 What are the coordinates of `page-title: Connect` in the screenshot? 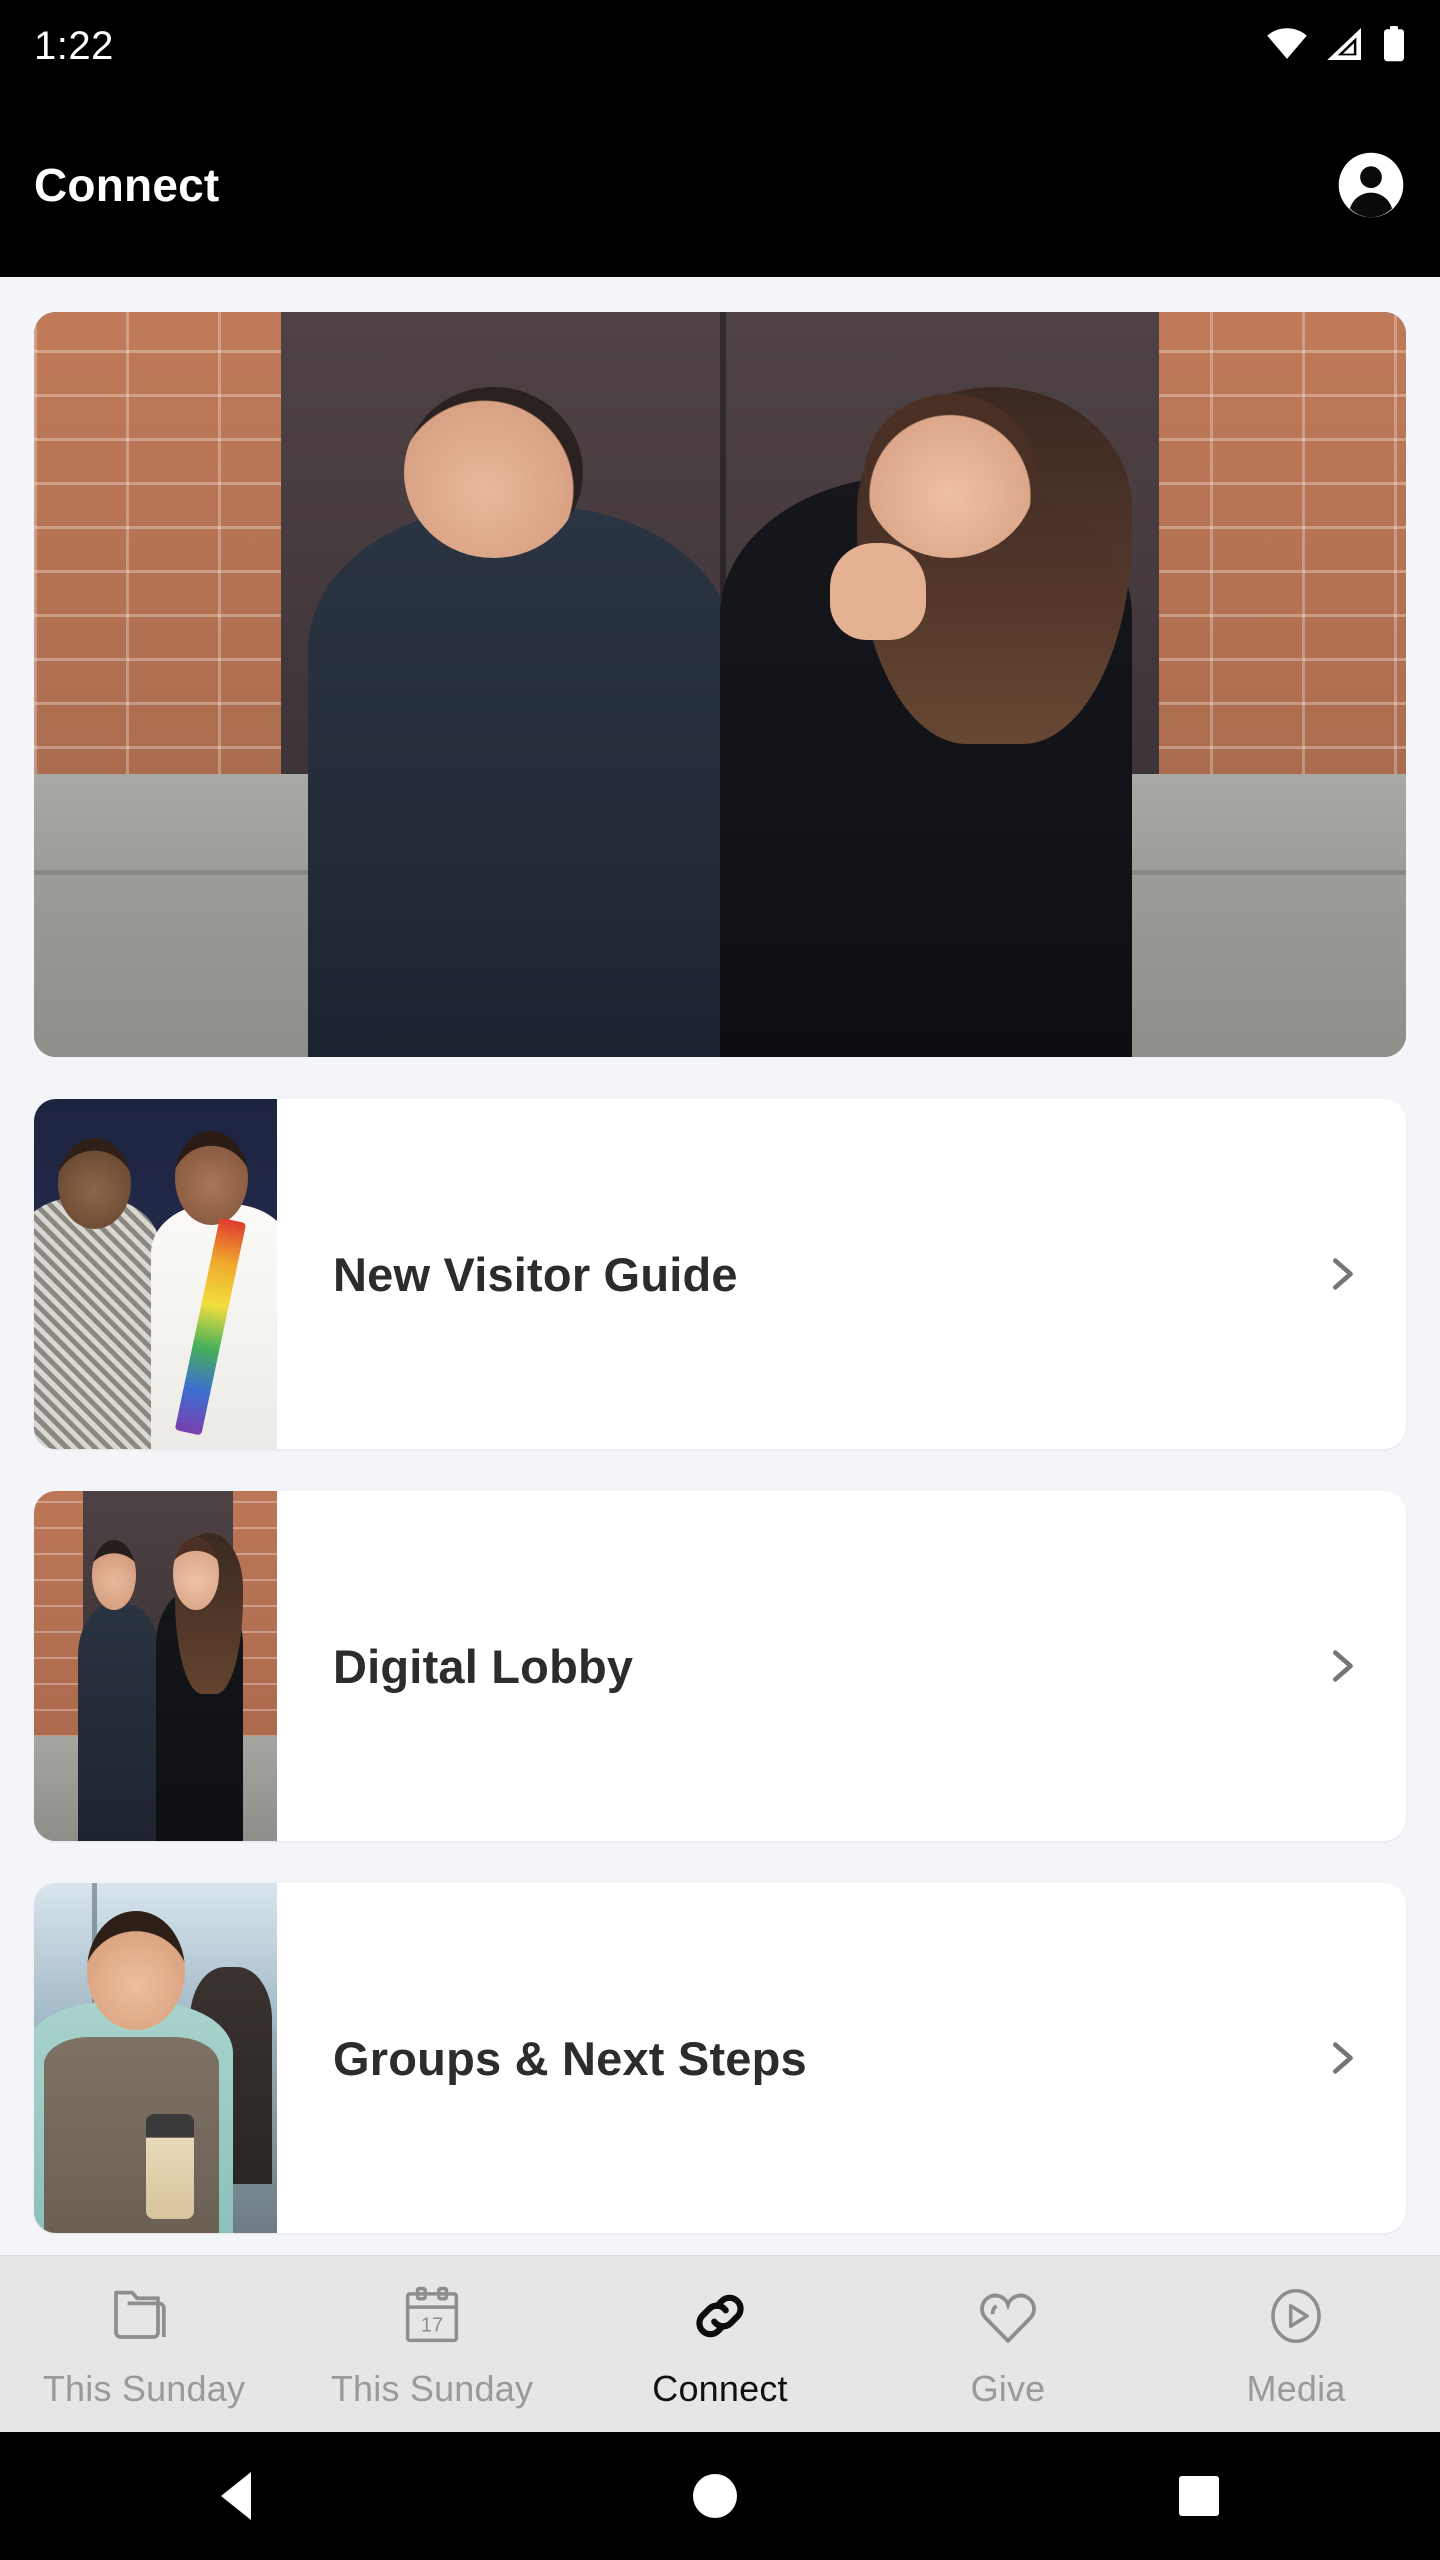 It's located at (127, 184).